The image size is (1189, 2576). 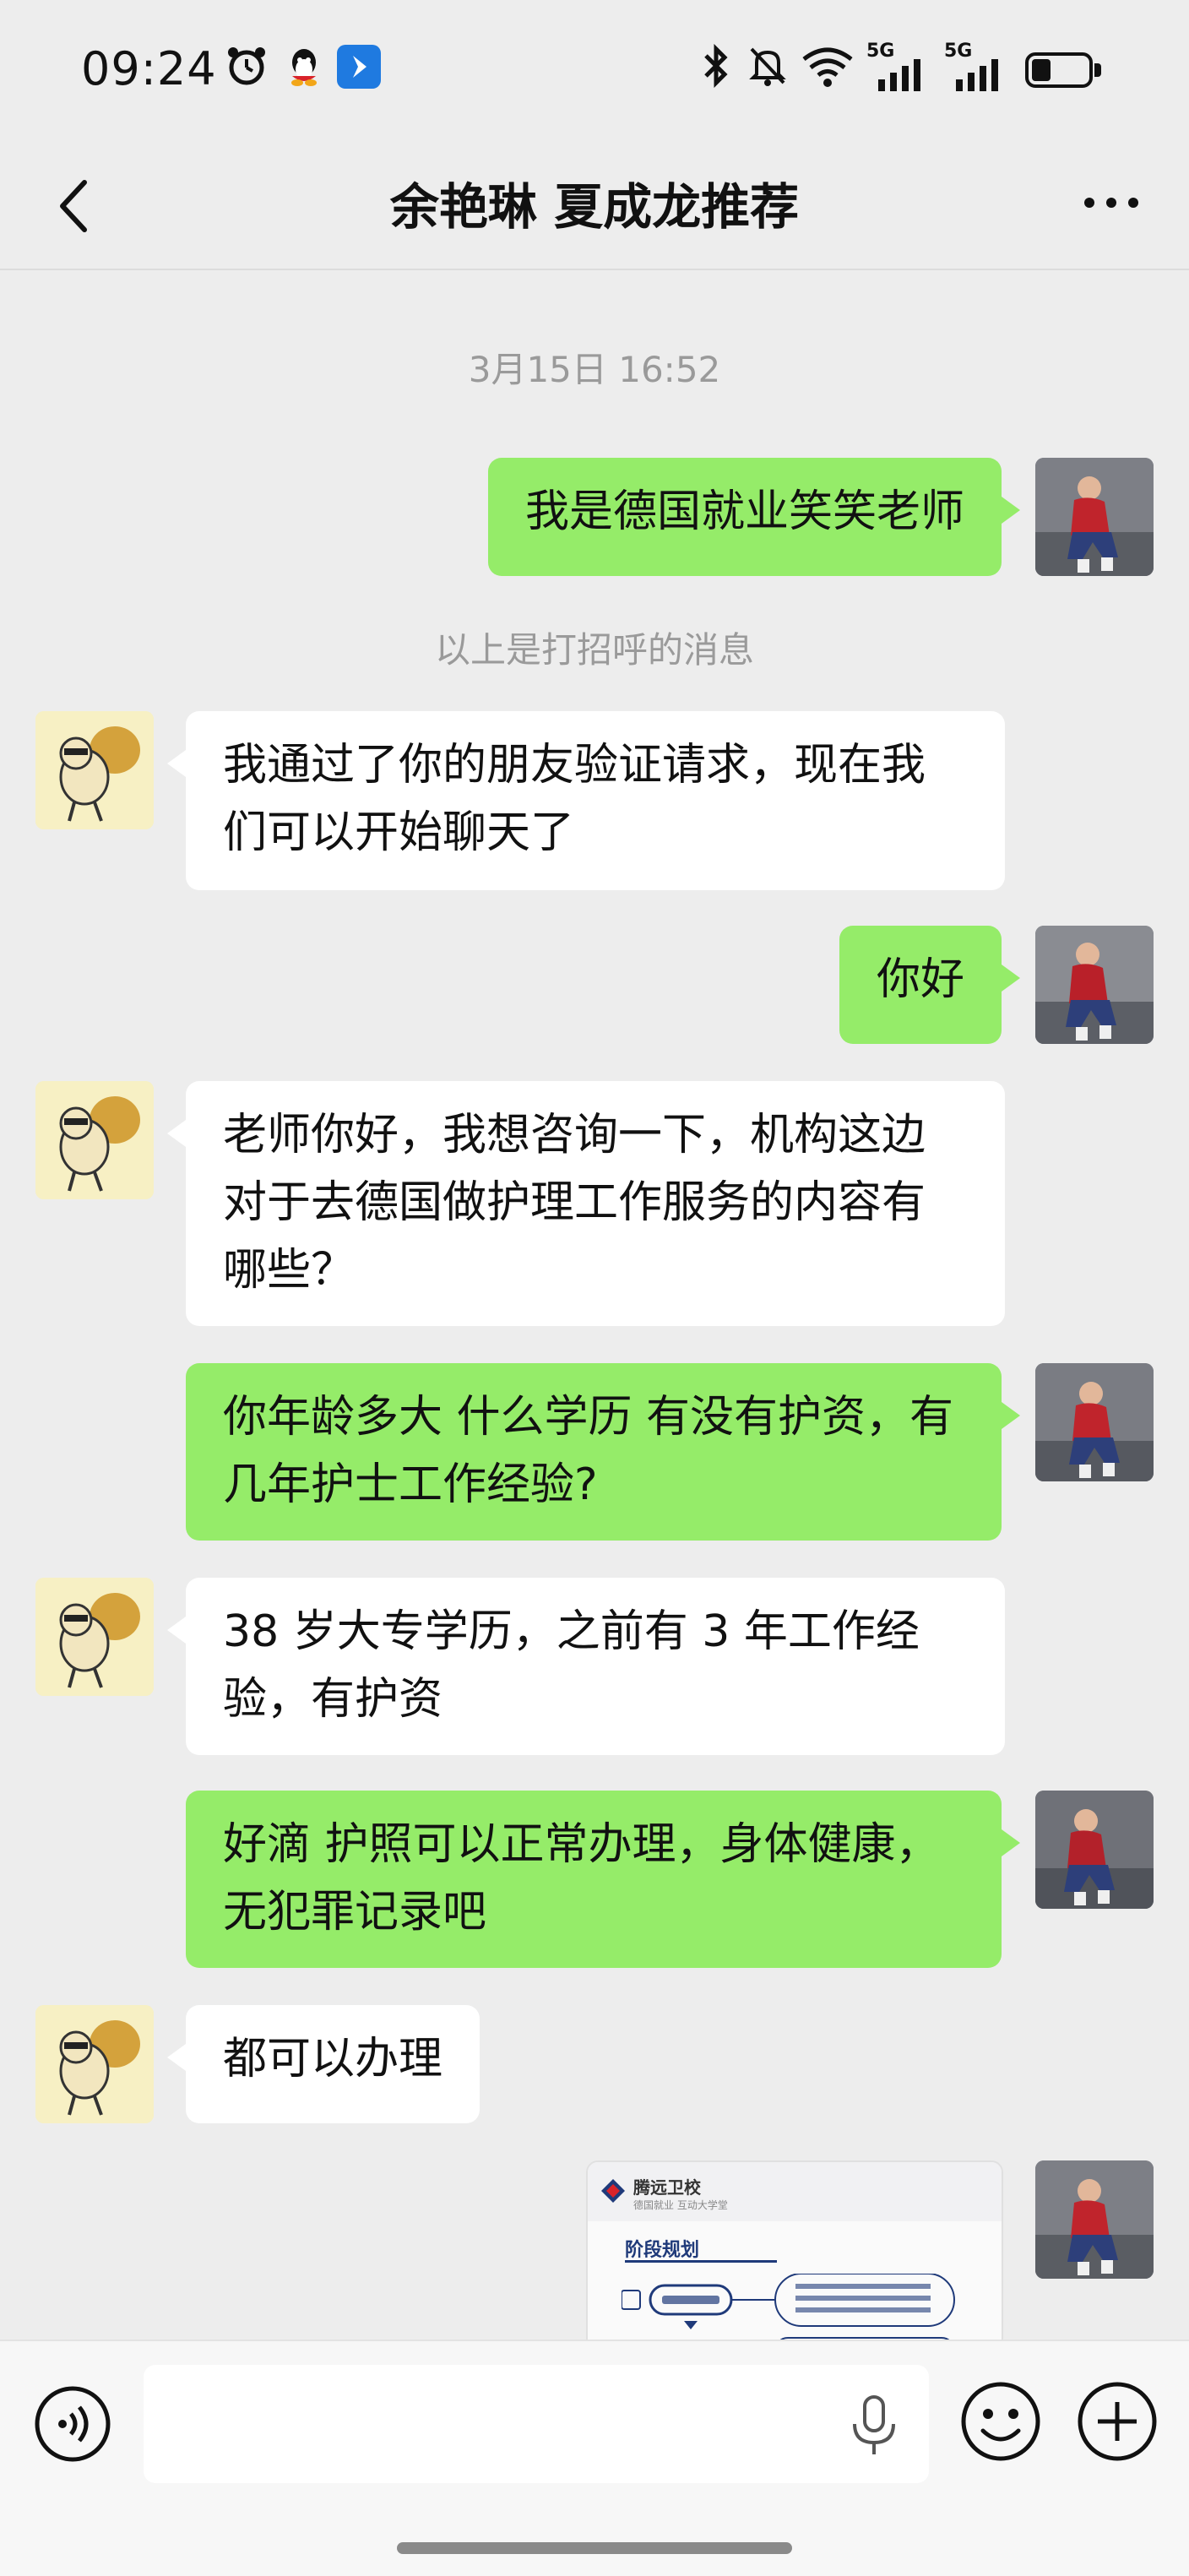 I want to click on outgoing-message: 我是德国就业笑笑老师, so click(x=754, y=517).